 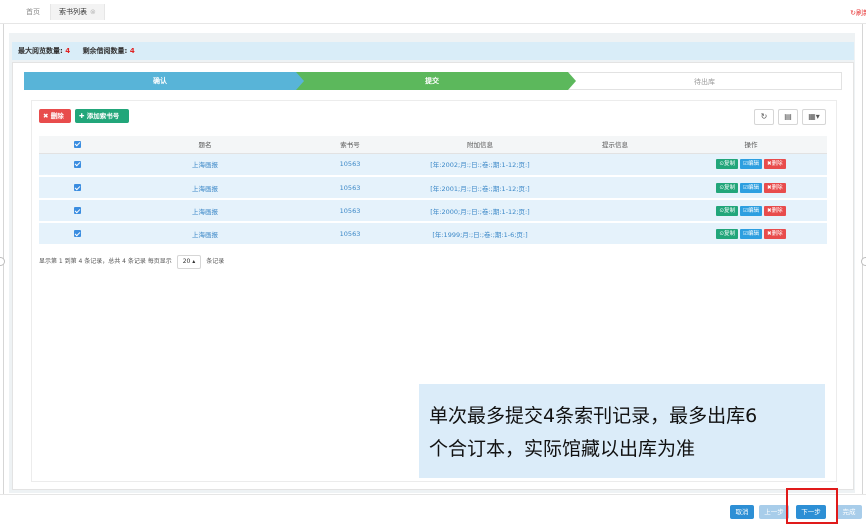 I want to click on tab-close-icon: ⊗, so click(x=93, y=12).